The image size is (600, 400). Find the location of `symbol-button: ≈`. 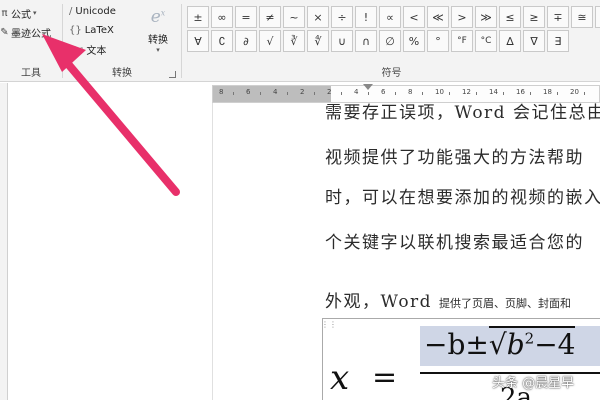

symbol-button: ≈ is located at coordinates (597, 17).